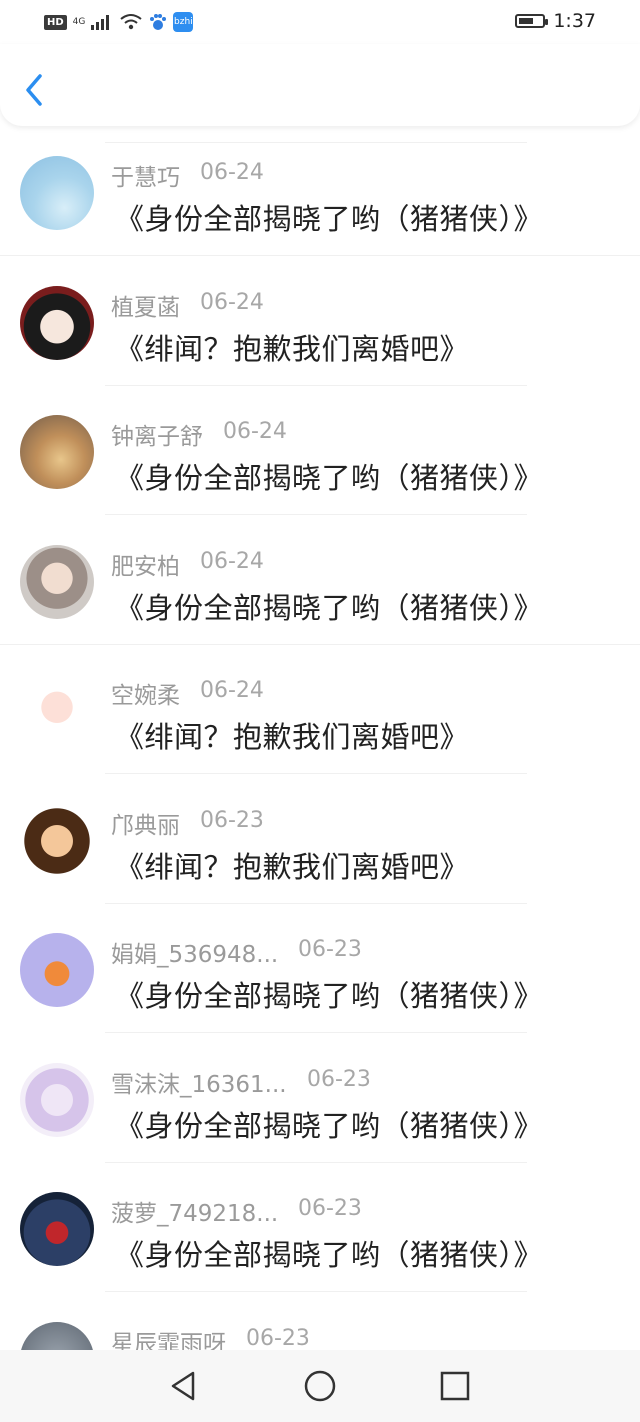 This screenshot has height=1422, width=640. Describe the element at coordinates (526, 21) in the screenshot. I see `battery-level` at that location.